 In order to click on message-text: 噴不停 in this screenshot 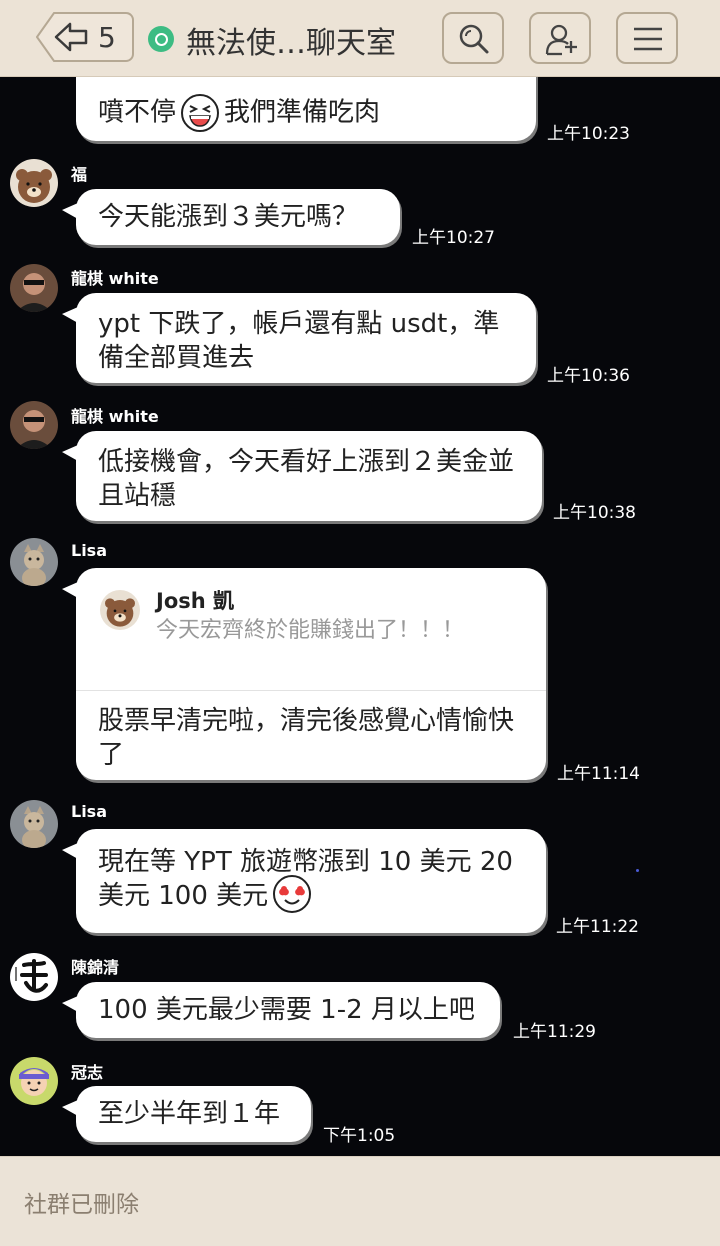, I will do `click(137, 112)`.